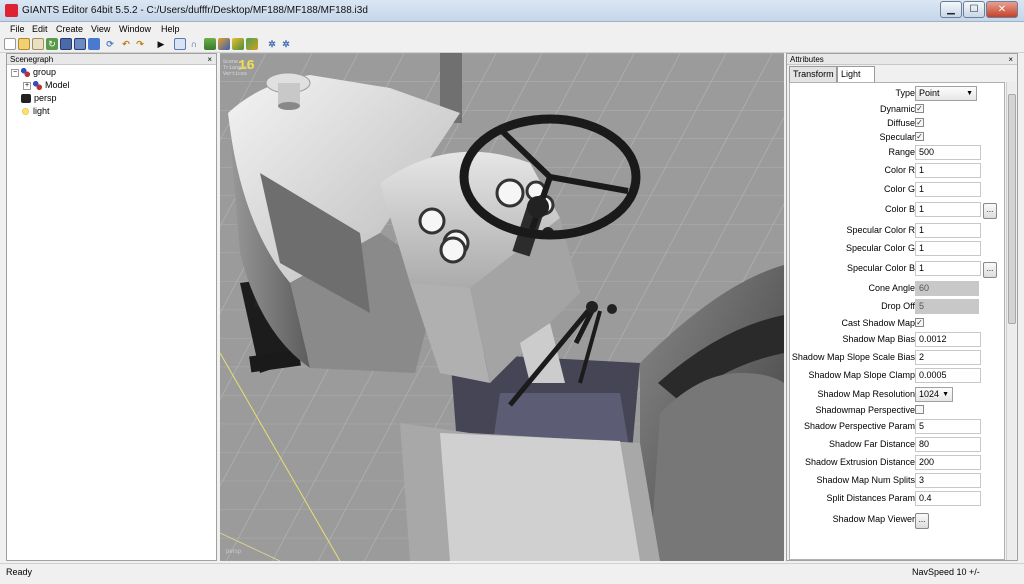 Image resolution: width=1024 pixels, height=584 pixels. I want to click on select-tool-icon, so click(180, 44).